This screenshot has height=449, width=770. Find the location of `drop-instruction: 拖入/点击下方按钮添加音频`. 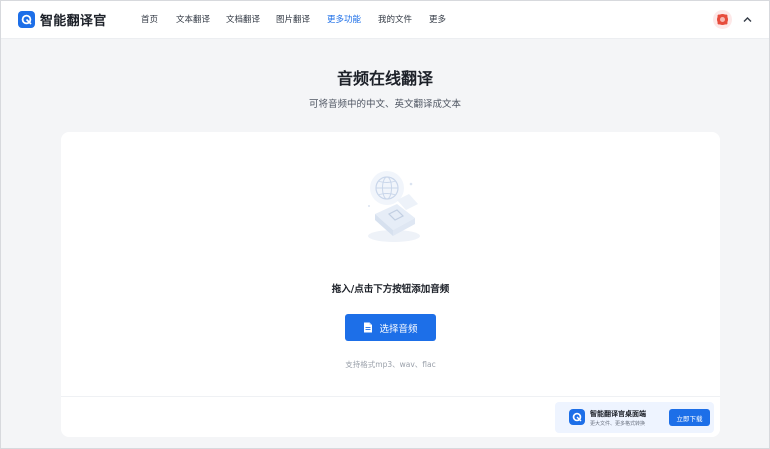

drop-instruction: 拖入/点击下方按钮添加音频 is located at coordinates (390, 289).